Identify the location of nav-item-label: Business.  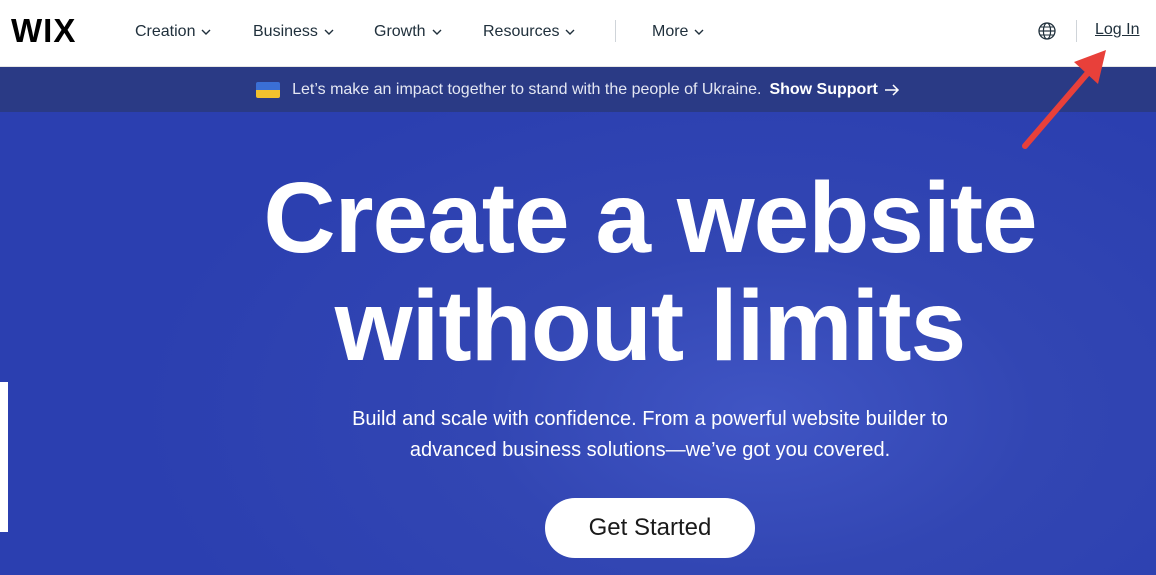
(285, 31).